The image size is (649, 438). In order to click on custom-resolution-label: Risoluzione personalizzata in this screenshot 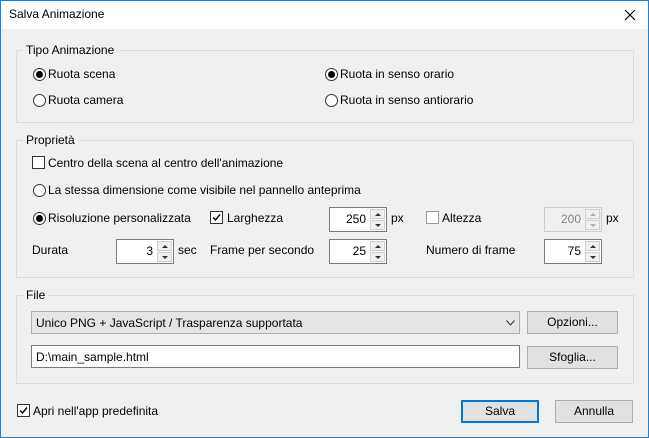, I will do `click(119, 218)`.